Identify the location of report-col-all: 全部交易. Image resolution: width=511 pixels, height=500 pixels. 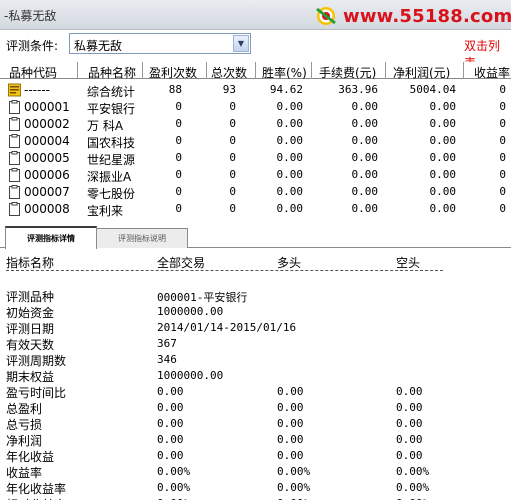
(181, 263).